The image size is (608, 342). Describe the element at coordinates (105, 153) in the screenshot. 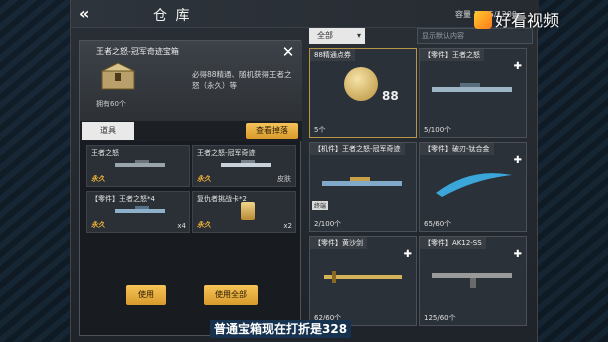

I see `drop-item-name: 王者之怒` at that location.